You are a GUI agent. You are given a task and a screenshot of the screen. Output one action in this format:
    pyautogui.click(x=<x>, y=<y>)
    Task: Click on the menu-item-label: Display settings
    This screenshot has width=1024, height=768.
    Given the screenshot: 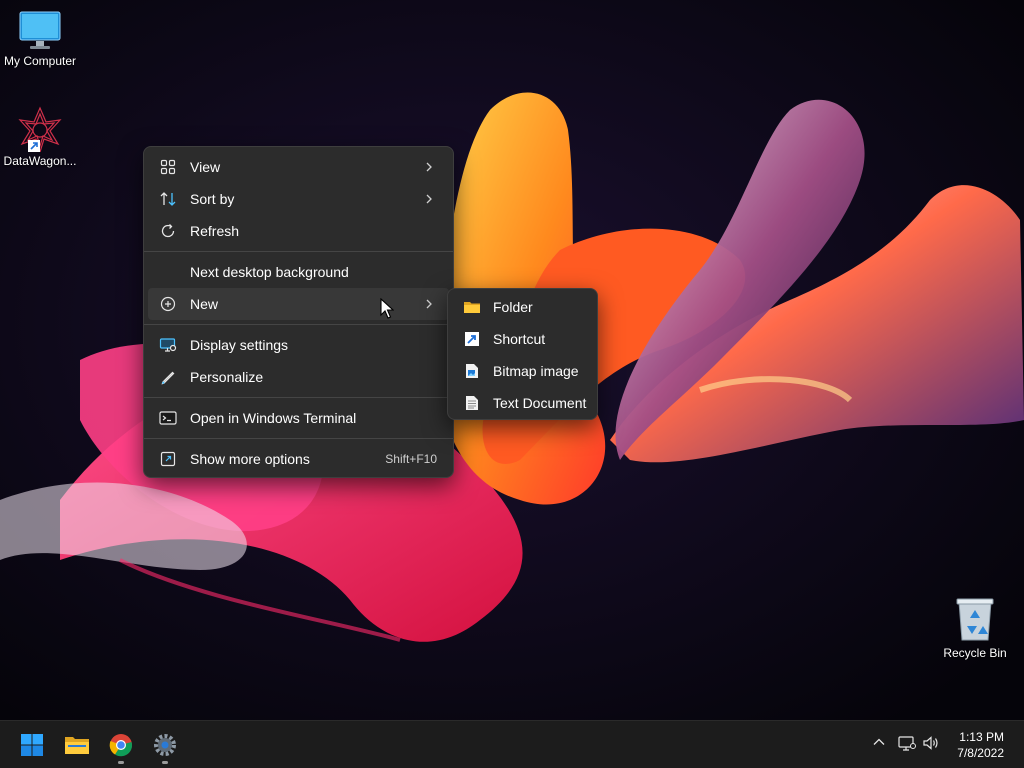 What is the action you would take?
    pyautogui.click(x=239, y=345)
    